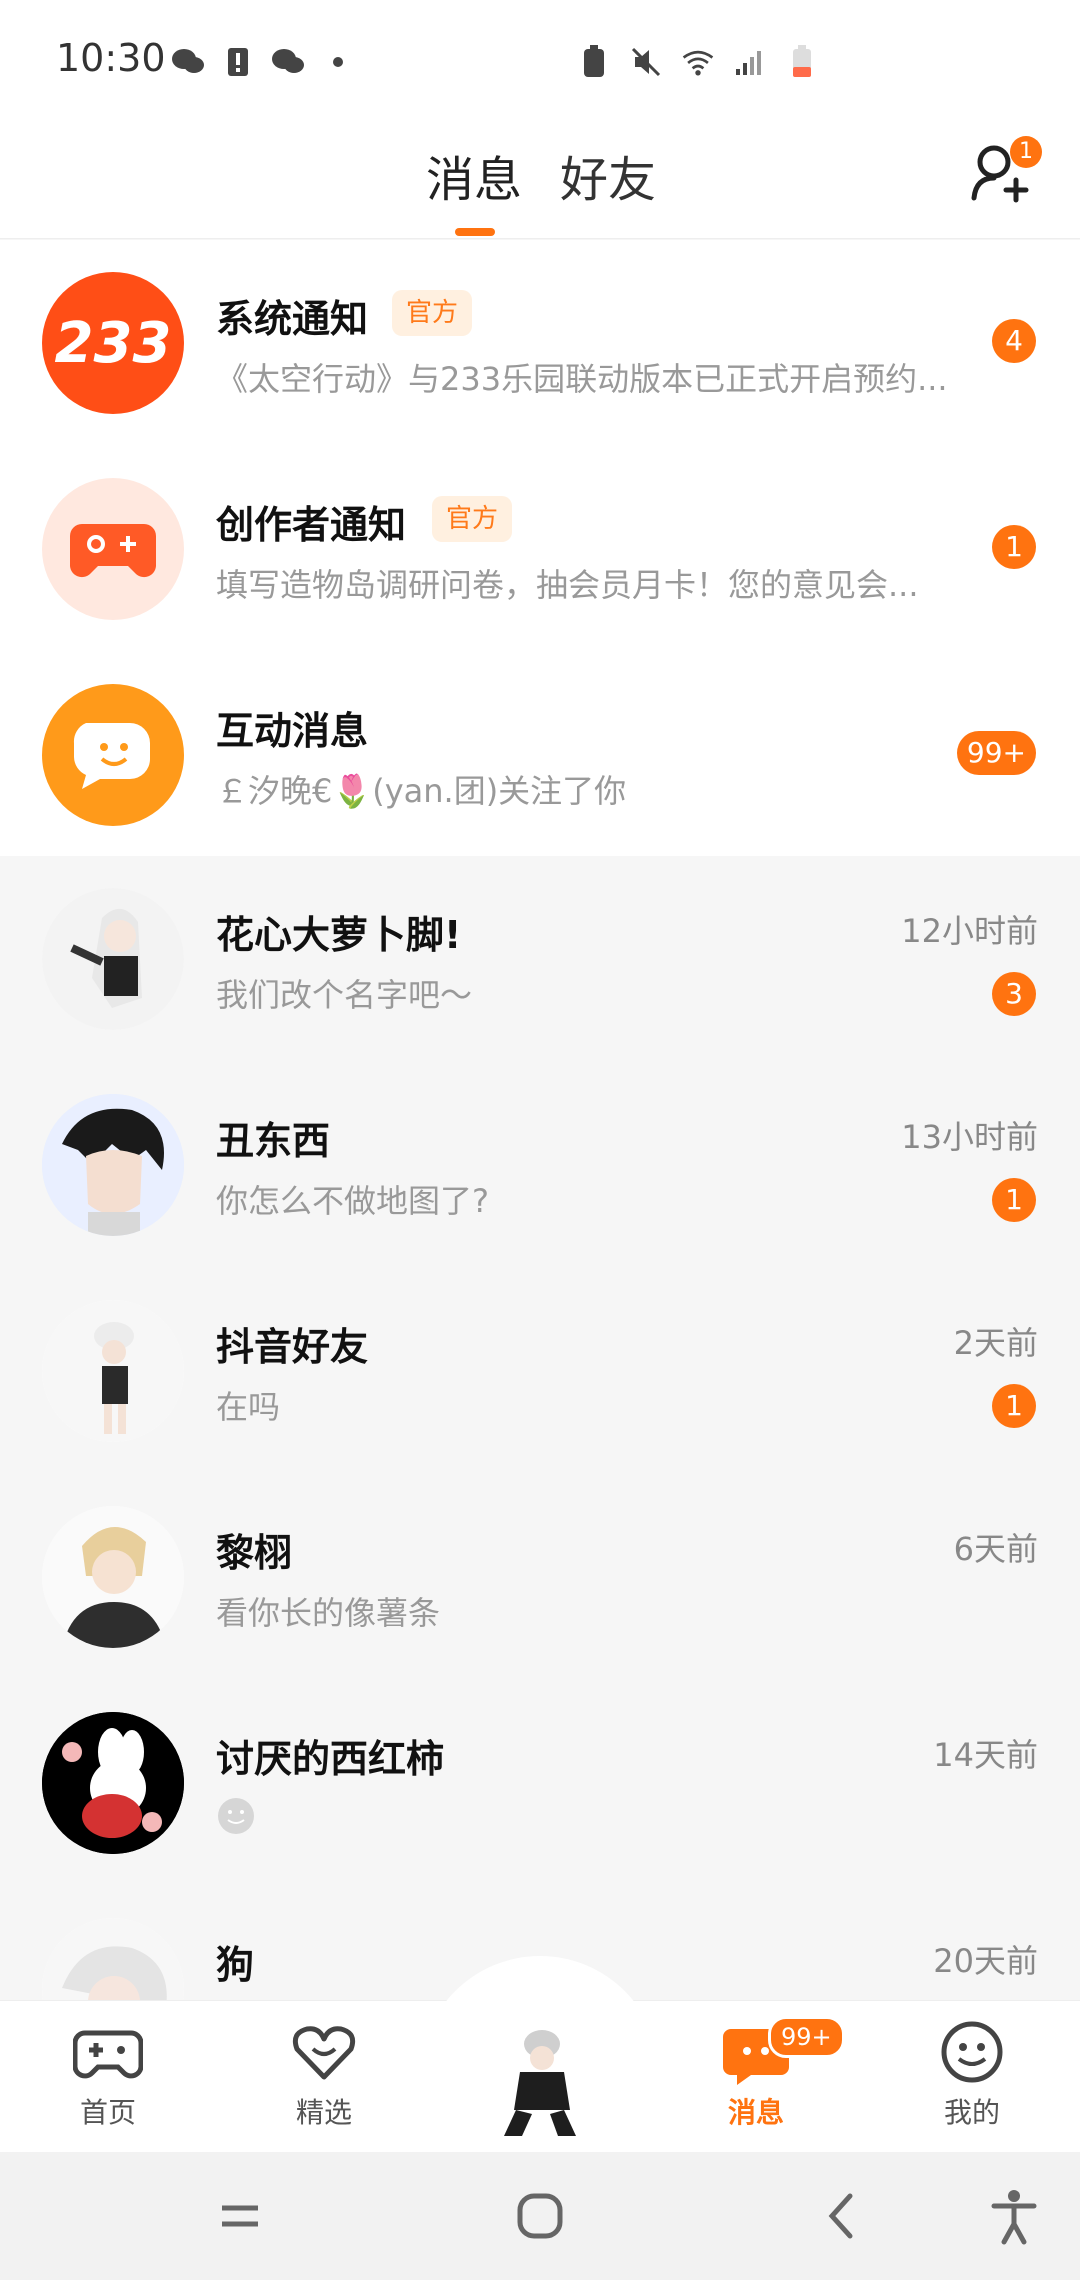  Describe the element at coordinates (338, 62) in the screenshot. I see `dot-icon` at that location.